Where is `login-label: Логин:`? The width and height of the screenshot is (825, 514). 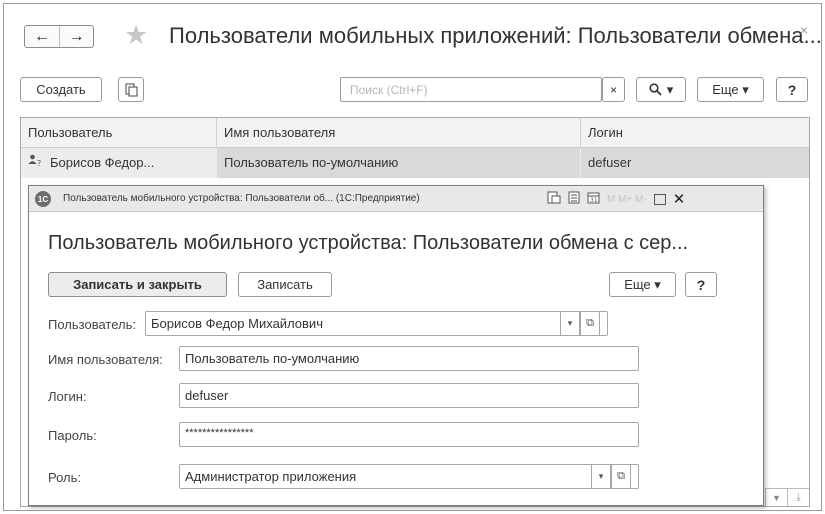 login-label: Логин: is located at coordinates (67, 396).